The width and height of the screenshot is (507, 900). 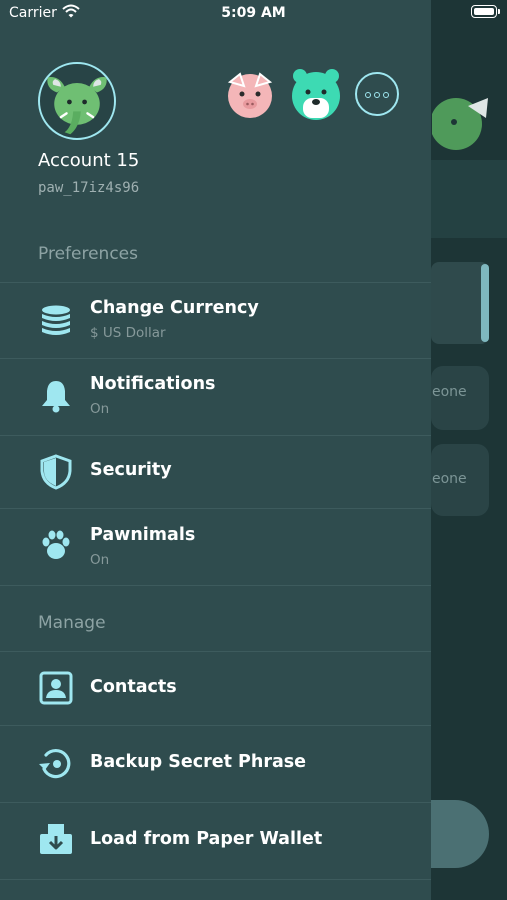 What do you see at coordinates (460, 124) in the screenshot?
I see `background-avatar-elephant-icon` at bounding box center [460, 124].